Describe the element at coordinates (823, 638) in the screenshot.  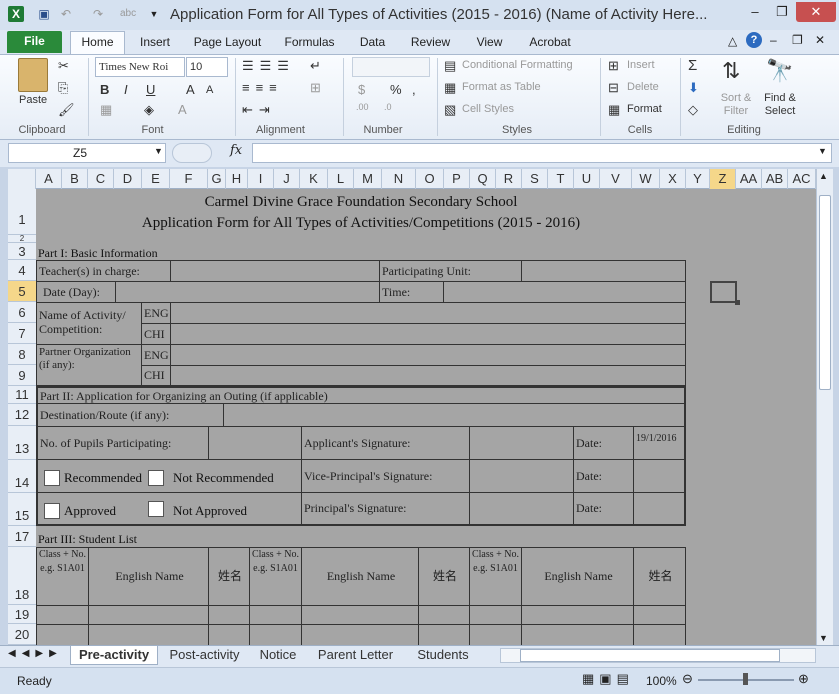
I see `scroll-down-icon: ▼` at that location.